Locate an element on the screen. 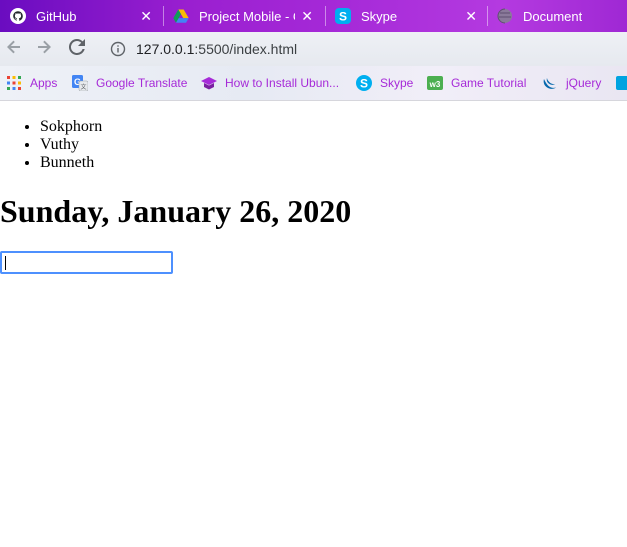 The height and width of the screenshot is (547, 627). back-arrow-icon is located at coordinates (14, 49).